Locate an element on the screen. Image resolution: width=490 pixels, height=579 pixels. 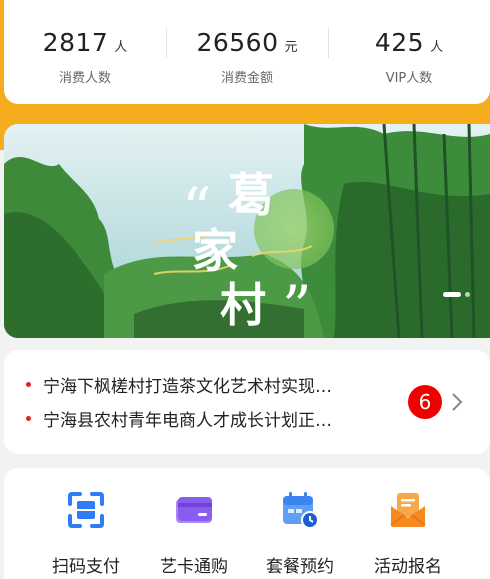
banner-title: “ 葛 家 村 ” is located at coordinates (252, 248).